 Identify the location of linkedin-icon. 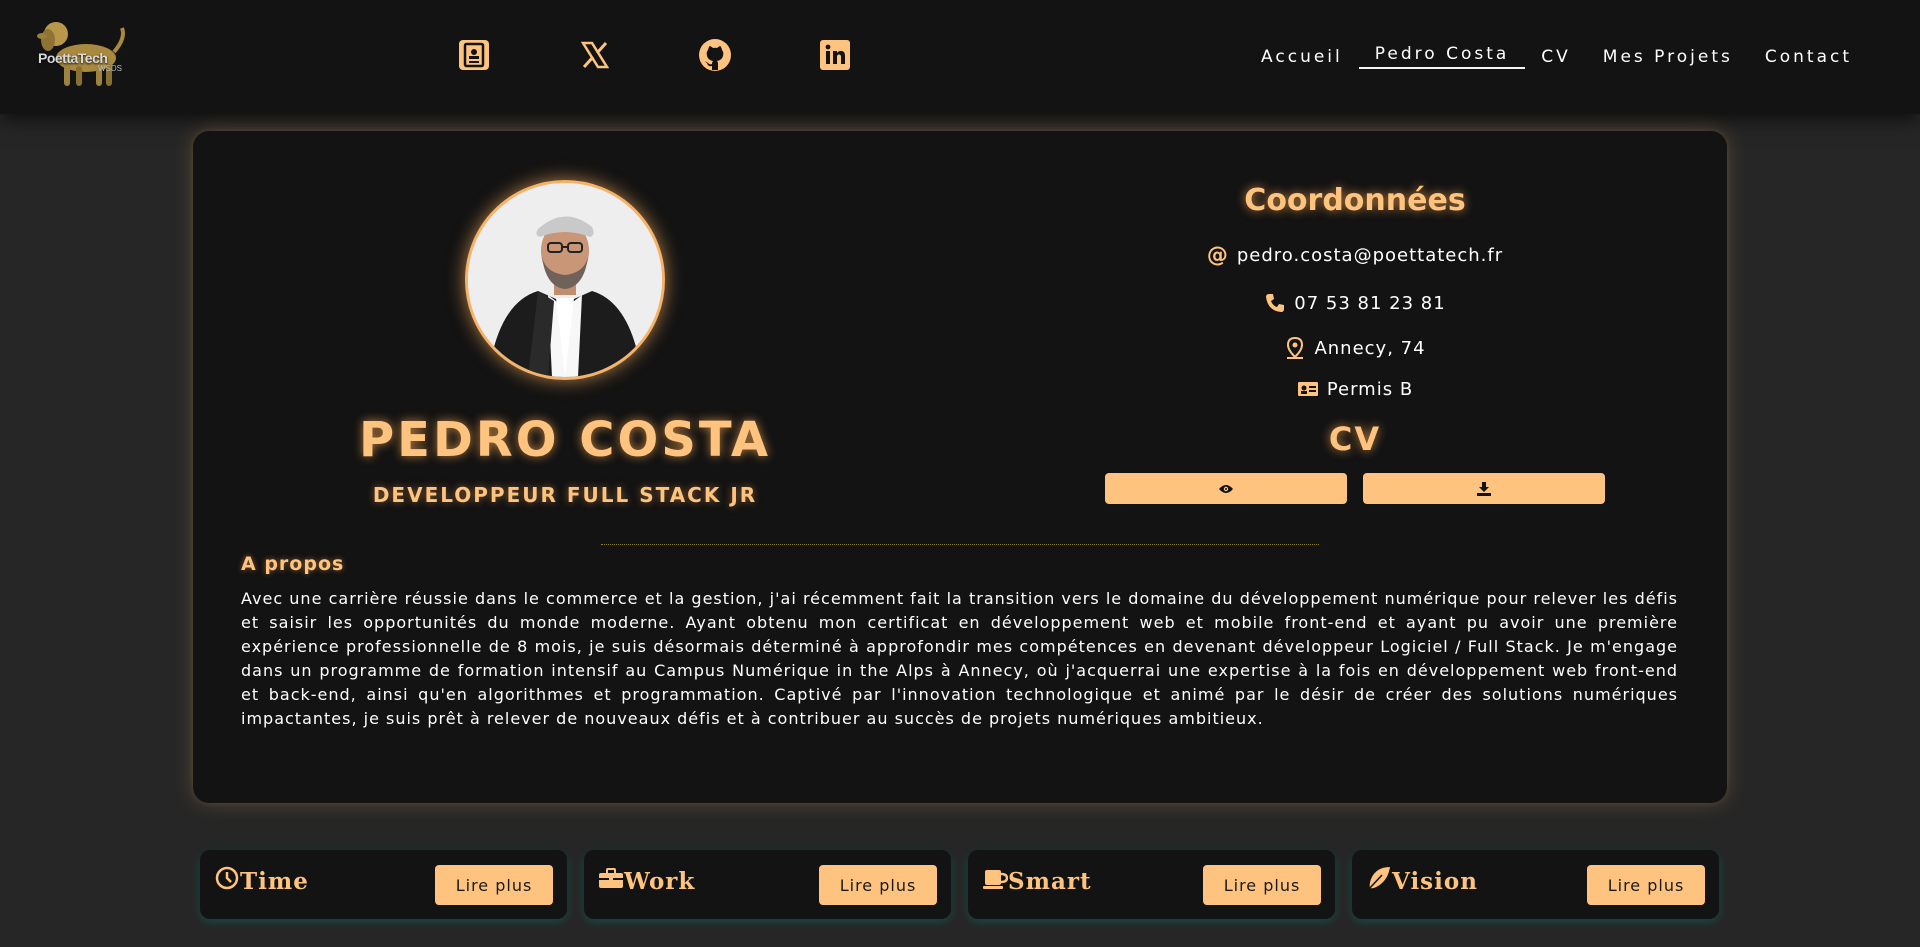
(835, 55).